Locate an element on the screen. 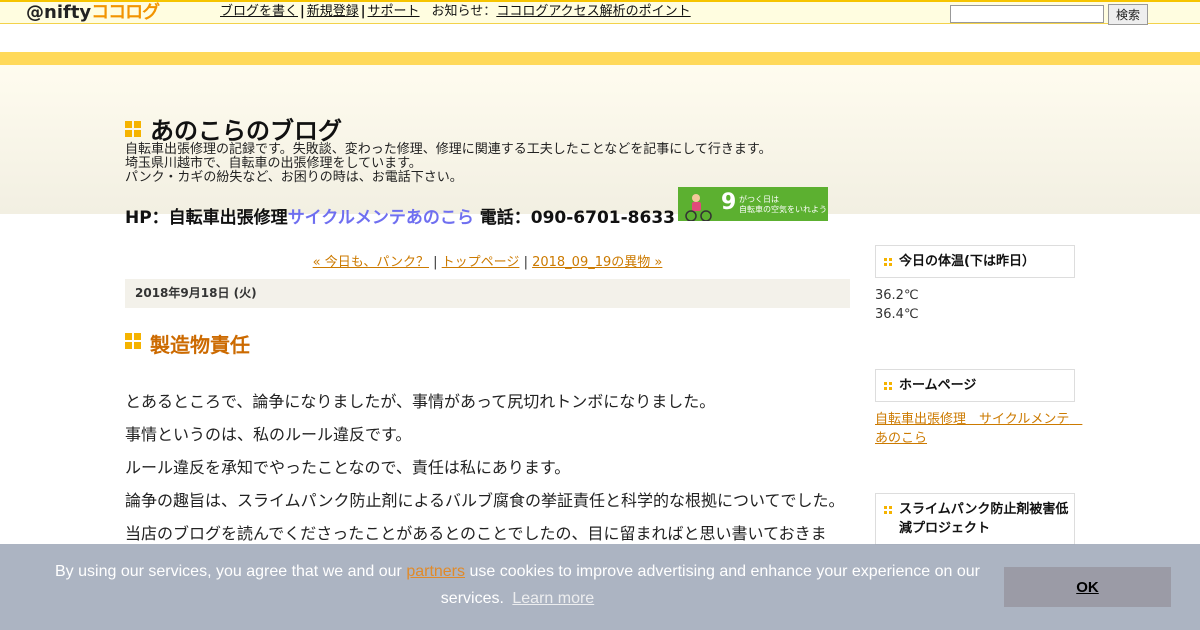 The width and height of the screenshot is (1200, 630). cyclist-icon is located at coordinates (698, 207).